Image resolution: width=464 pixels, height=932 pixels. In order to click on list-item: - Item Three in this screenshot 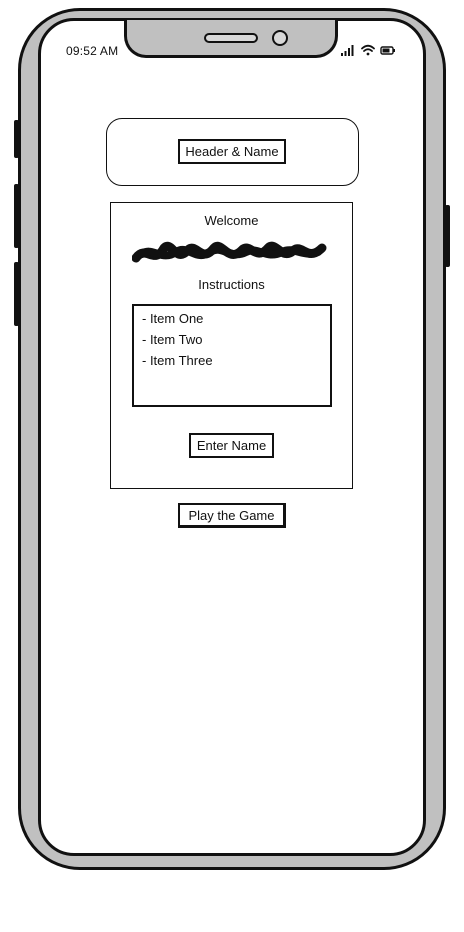, I will do `click(177, 360)`.